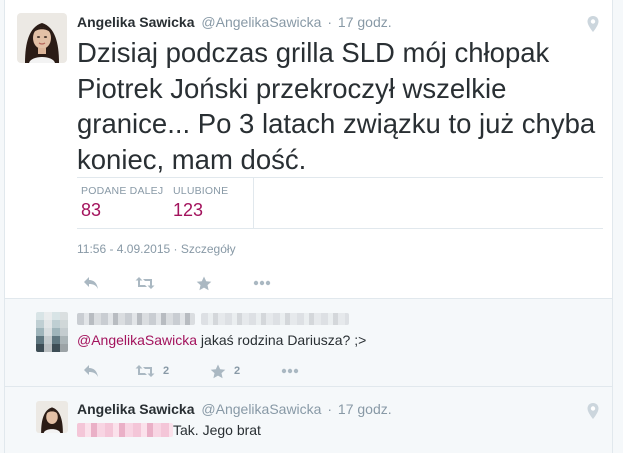 Image resolution: width=623 pixels, height=453 pixels. I want to click on tweet-actions: 2 2, so click(197, 371).